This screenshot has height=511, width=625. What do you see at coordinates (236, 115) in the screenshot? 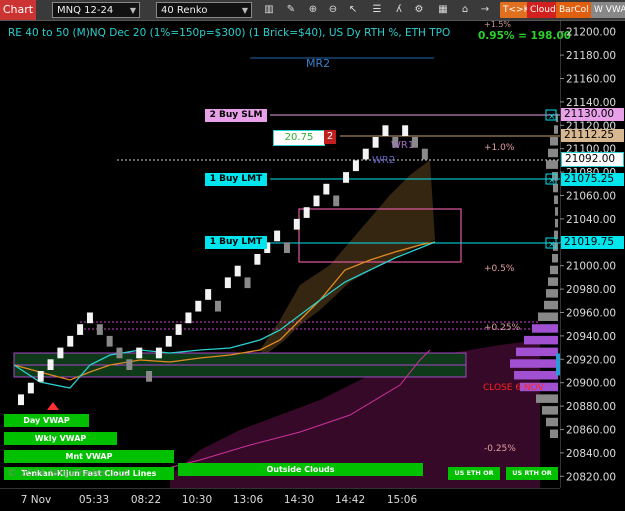
I see `order-label-buy-slm: 2 Buy SLM` at bounding box center [236, 115].